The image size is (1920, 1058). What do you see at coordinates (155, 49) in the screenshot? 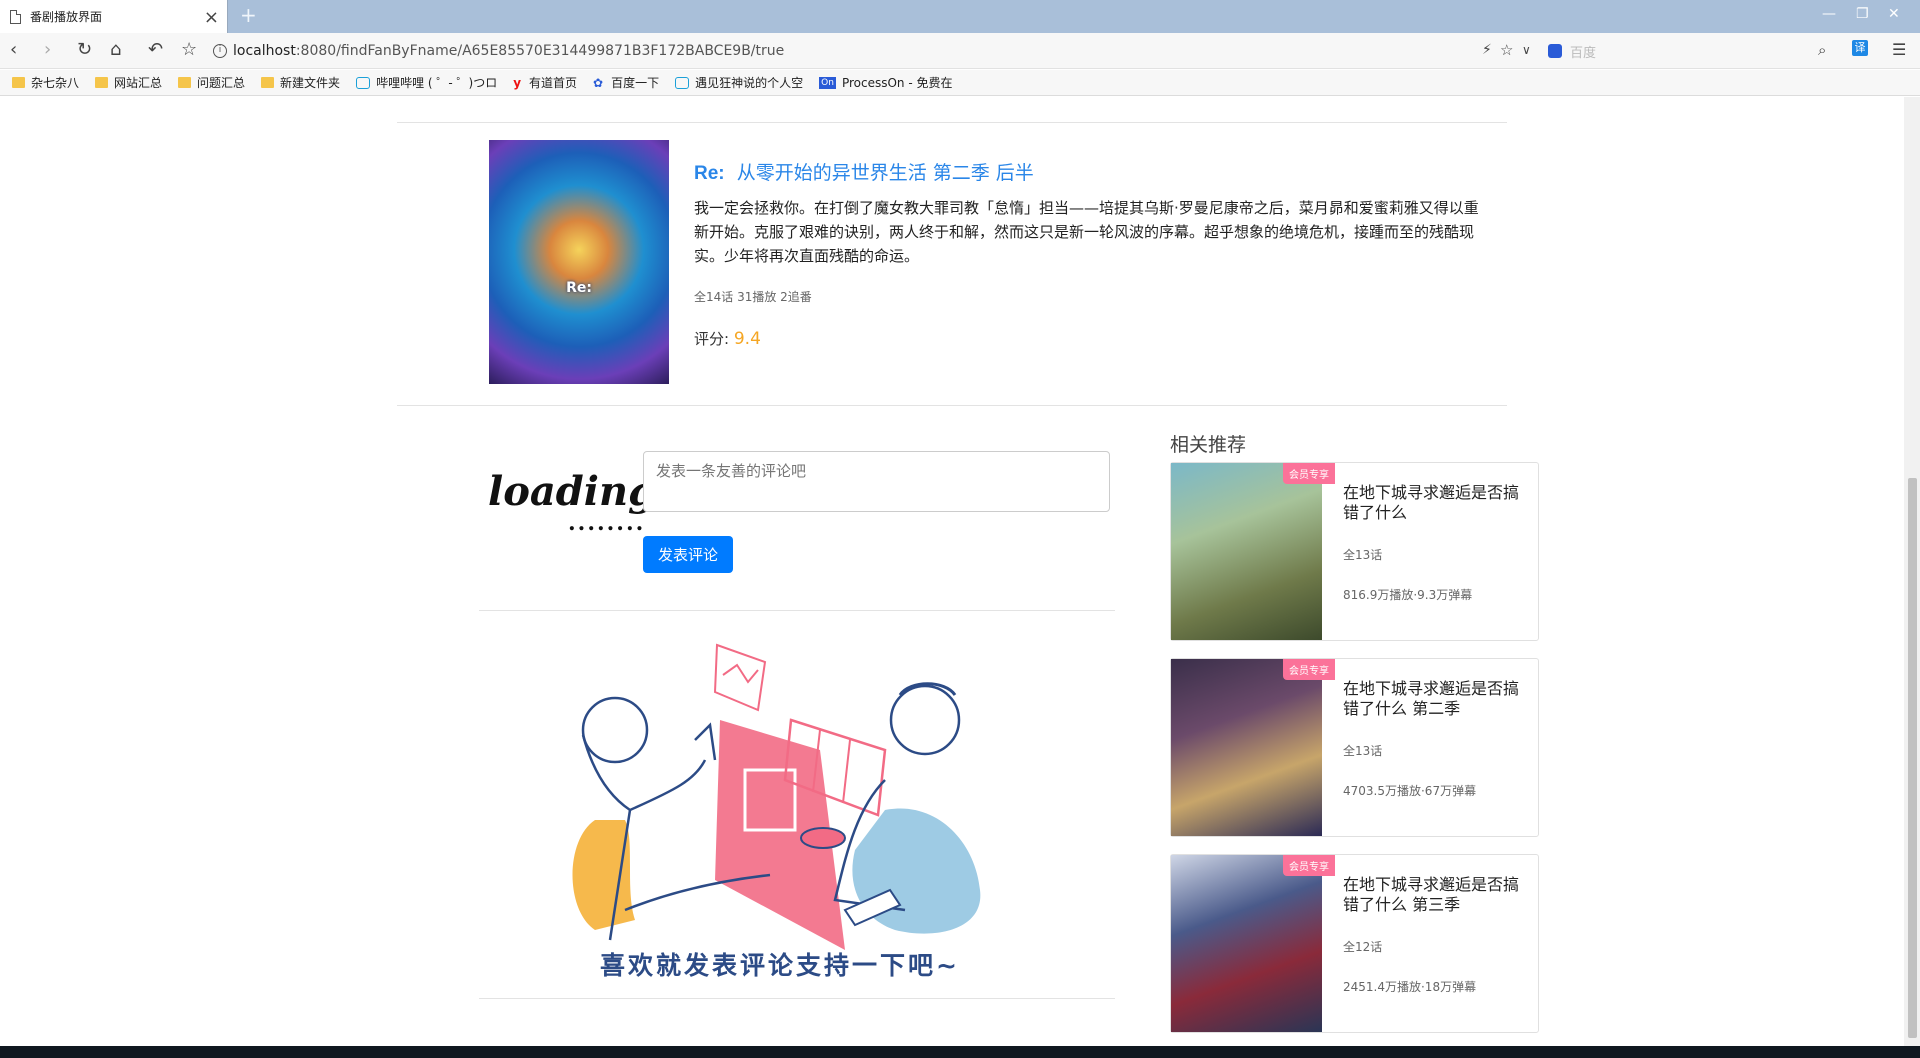
I see `undo-icon: ↶` at bounding box center [155, 49].